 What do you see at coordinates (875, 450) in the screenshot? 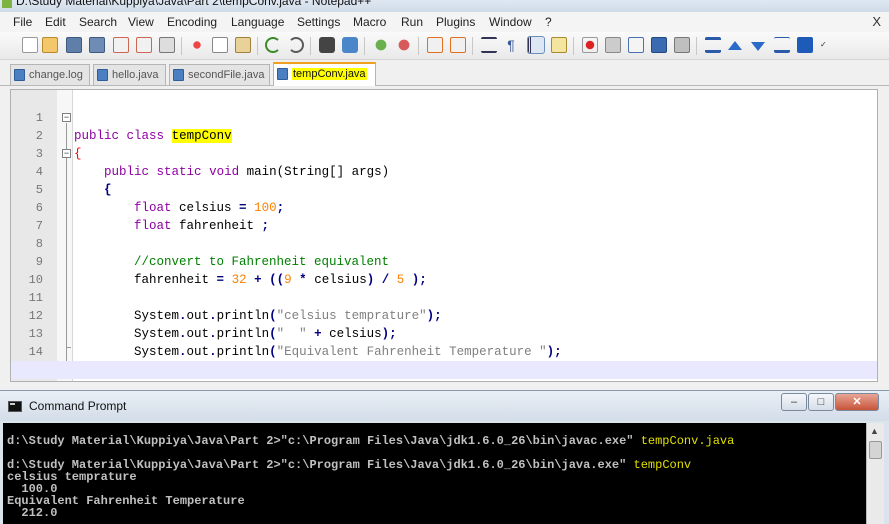
I see `scroll-thumb` at bounding box center [875, 450].